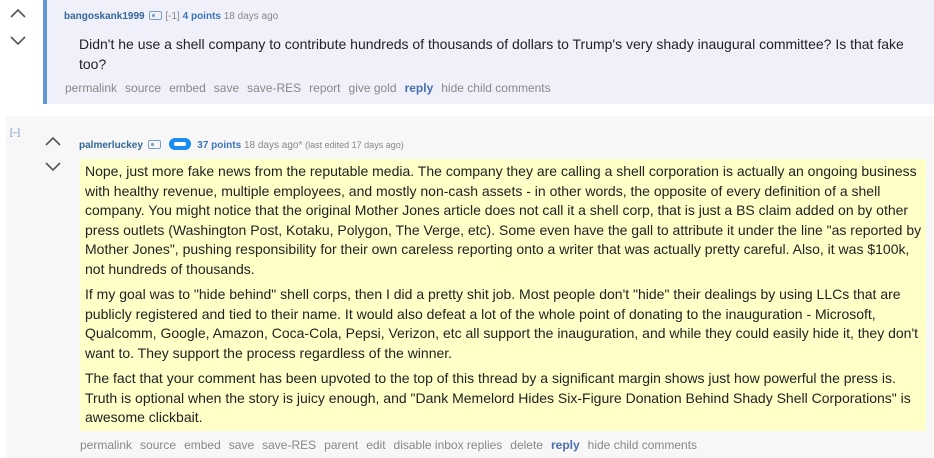 Image resolution: width=934 pixels, height=458 pixels. I want to click on comment-2-author: palmerluckey, so click(111, 145).